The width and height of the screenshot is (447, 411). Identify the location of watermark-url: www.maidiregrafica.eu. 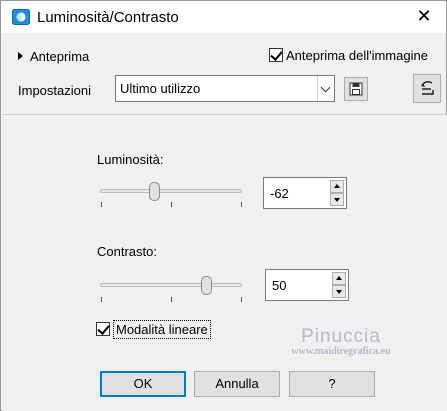
(341, 351).